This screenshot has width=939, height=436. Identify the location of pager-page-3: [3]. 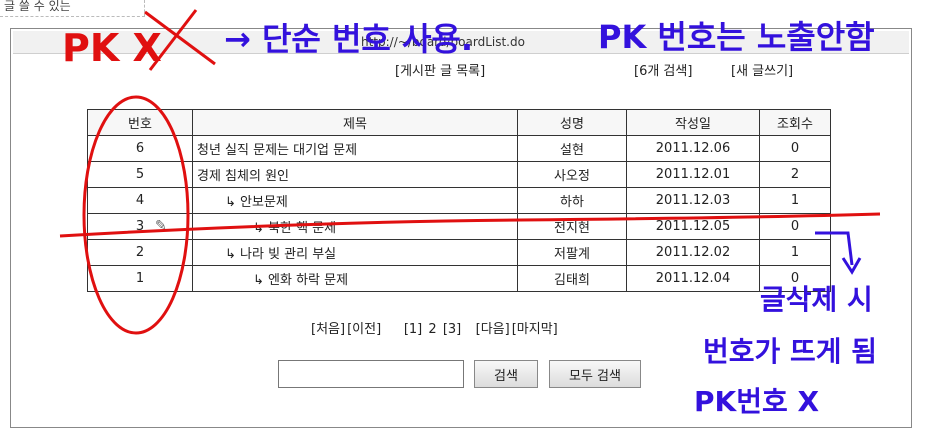
(452, 329).